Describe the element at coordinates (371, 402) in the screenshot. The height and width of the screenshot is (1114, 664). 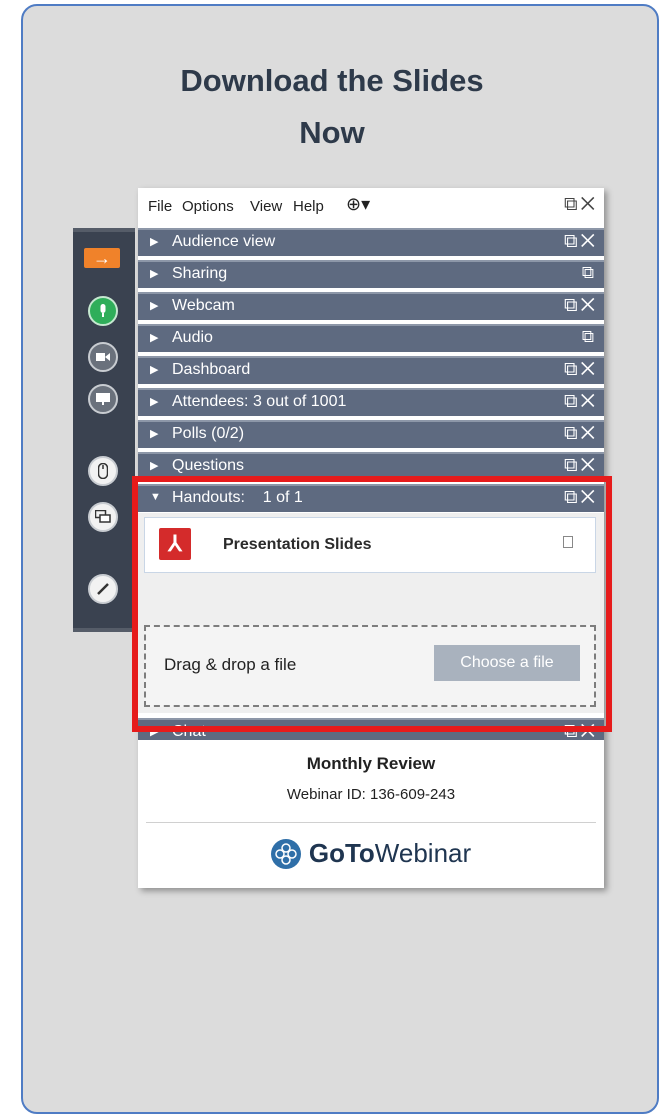
I see `panel-attendees: ▶ Attendees: 3 out of 1001 ⧉✕` at that location.